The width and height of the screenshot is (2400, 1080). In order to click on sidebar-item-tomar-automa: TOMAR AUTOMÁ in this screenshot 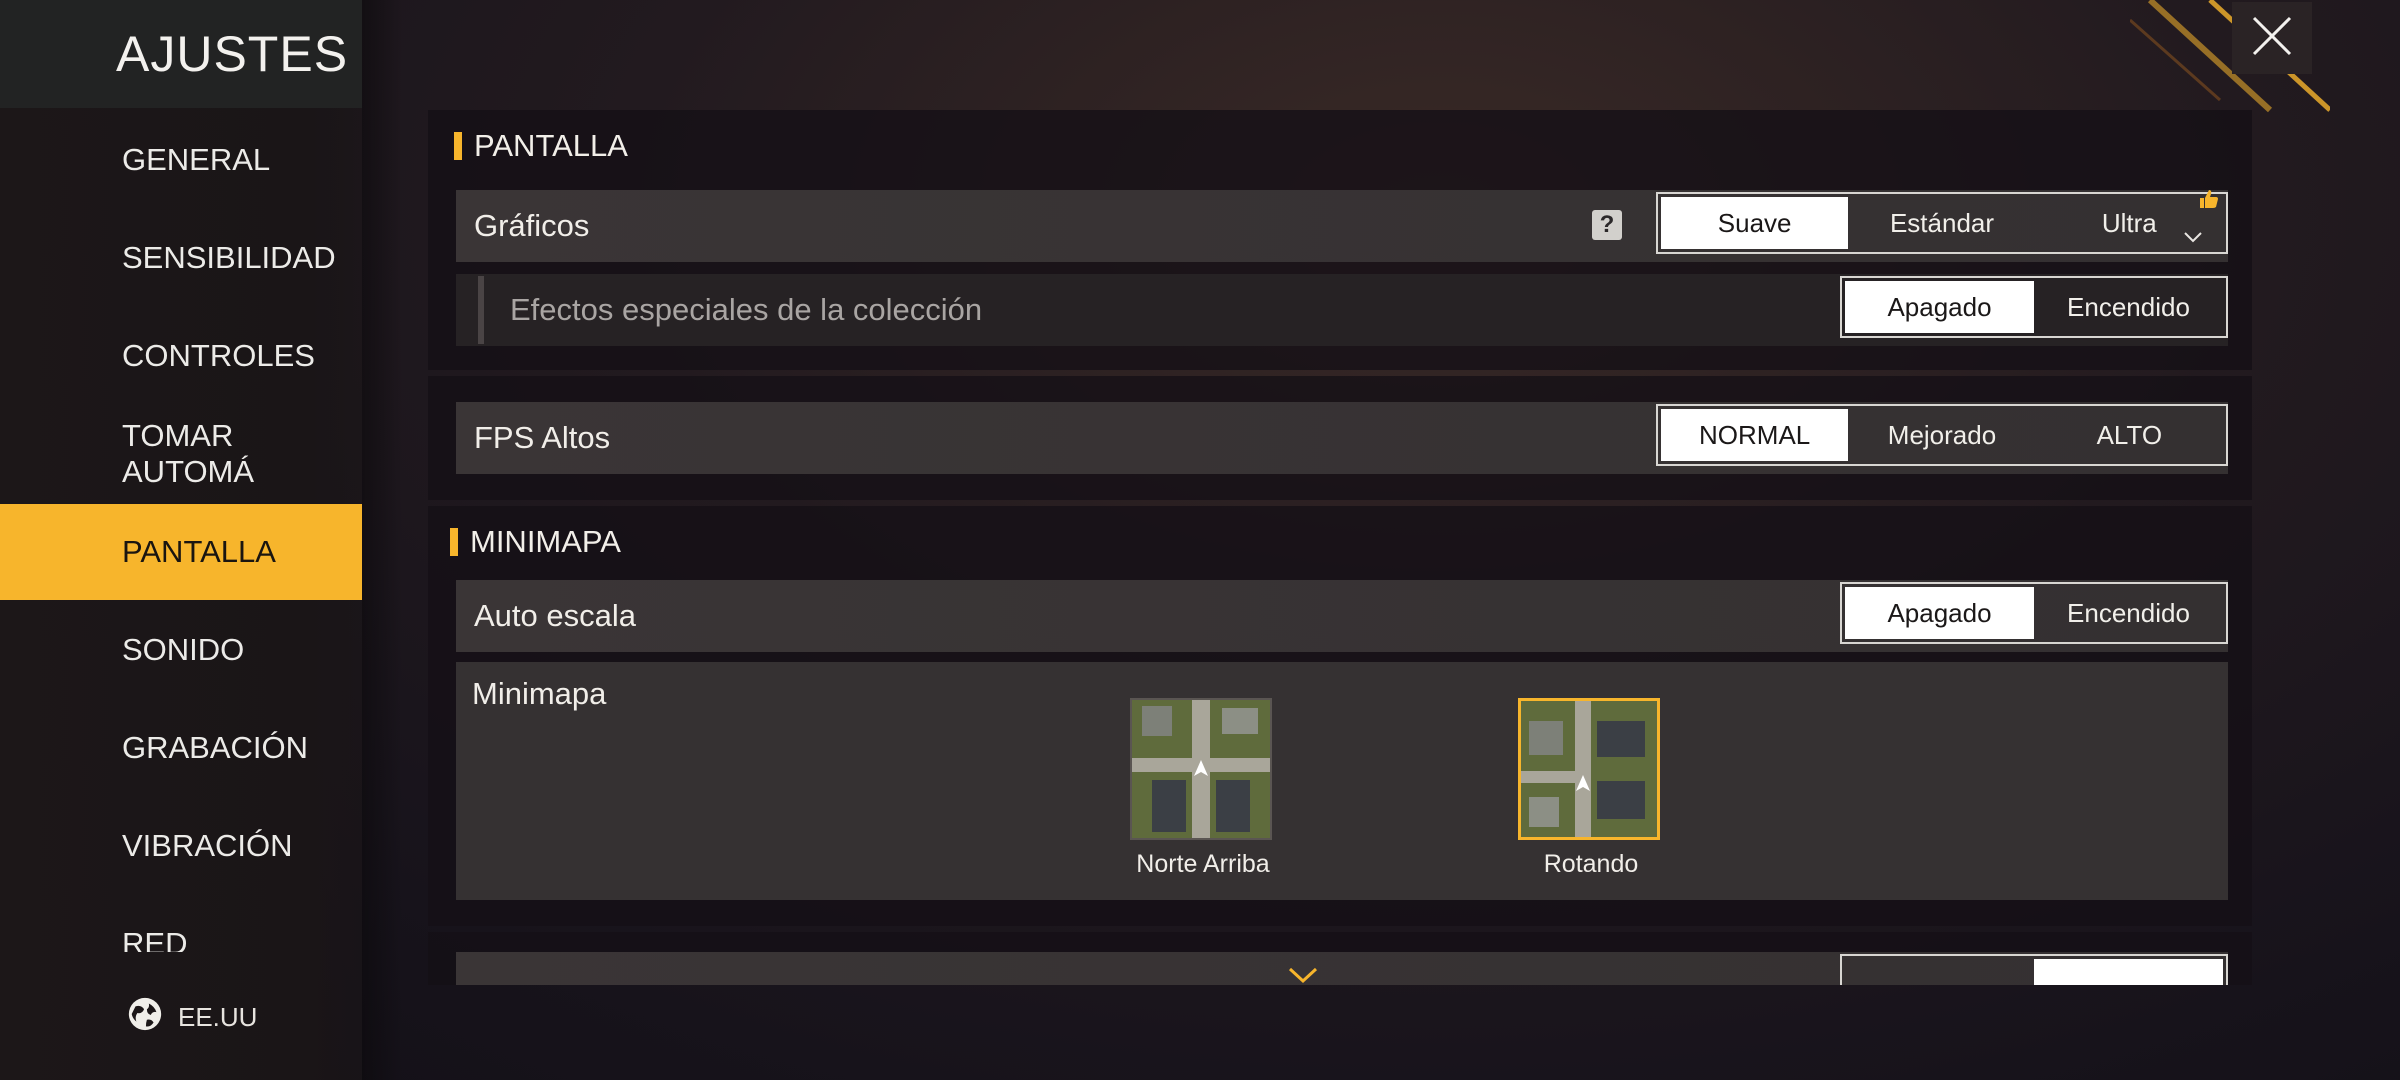, I will do `click(181, 454)`.